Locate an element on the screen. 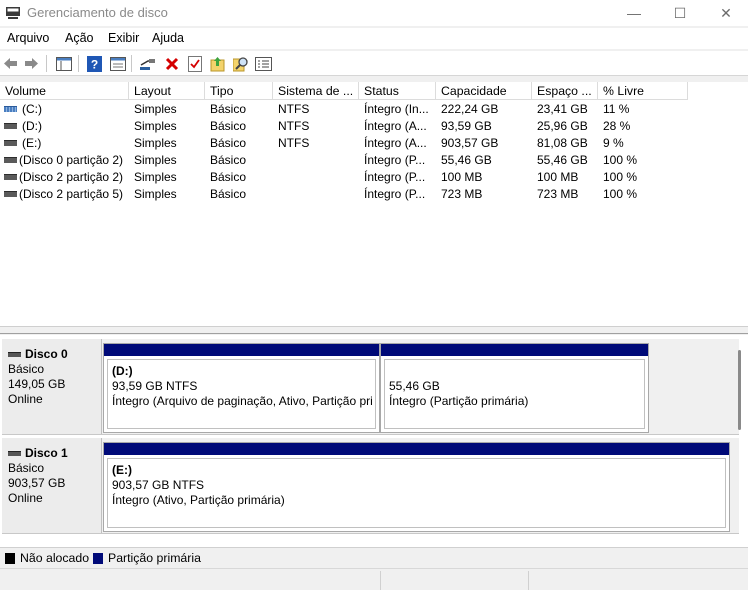 The height and width of the screenshot is (590, 748). menu-bar: Arquivo Ação Exibir Ajuda is located at coordinates (374, 38).